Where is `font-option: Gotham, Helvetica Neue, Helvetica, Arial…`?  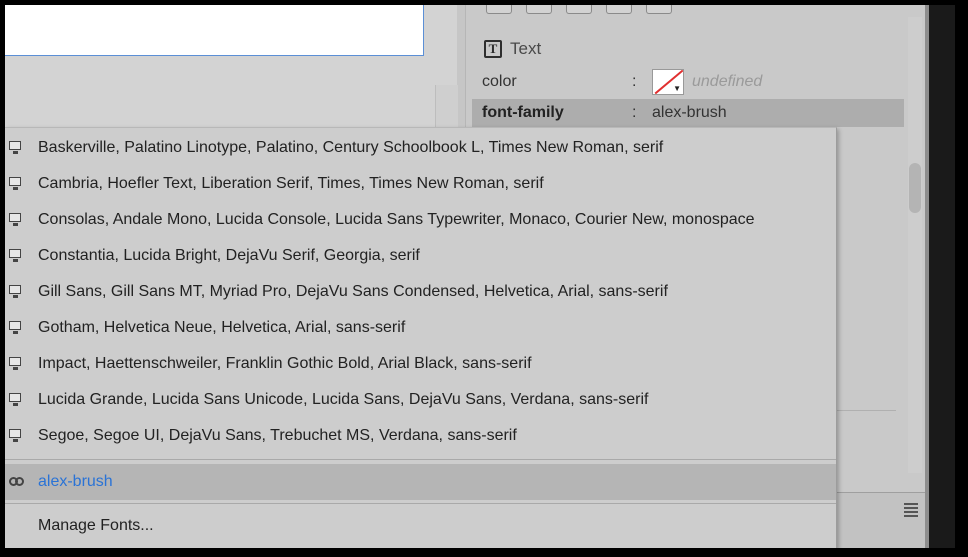 font-option: Gotham, Helvetica Neue, Helvetica, Arial… is located at coordinates (420, 328).